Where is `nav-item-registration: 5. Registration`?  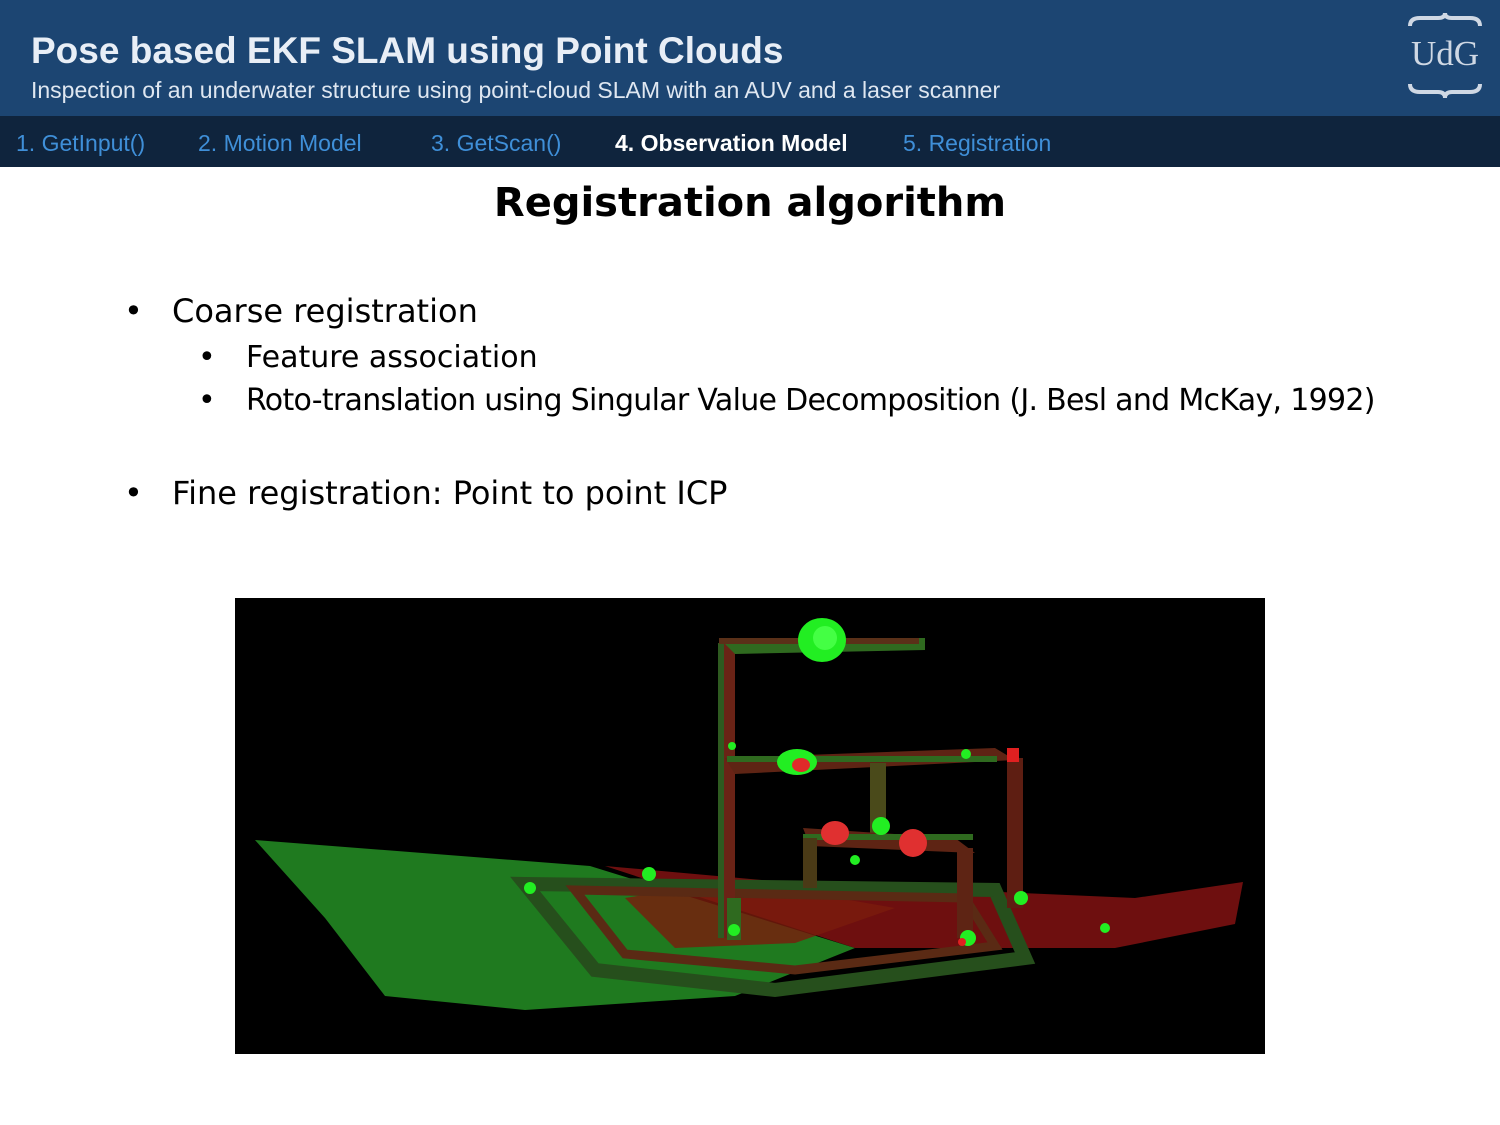
nav-item-registration: 5. Registration is located at coordinates (977, 143).